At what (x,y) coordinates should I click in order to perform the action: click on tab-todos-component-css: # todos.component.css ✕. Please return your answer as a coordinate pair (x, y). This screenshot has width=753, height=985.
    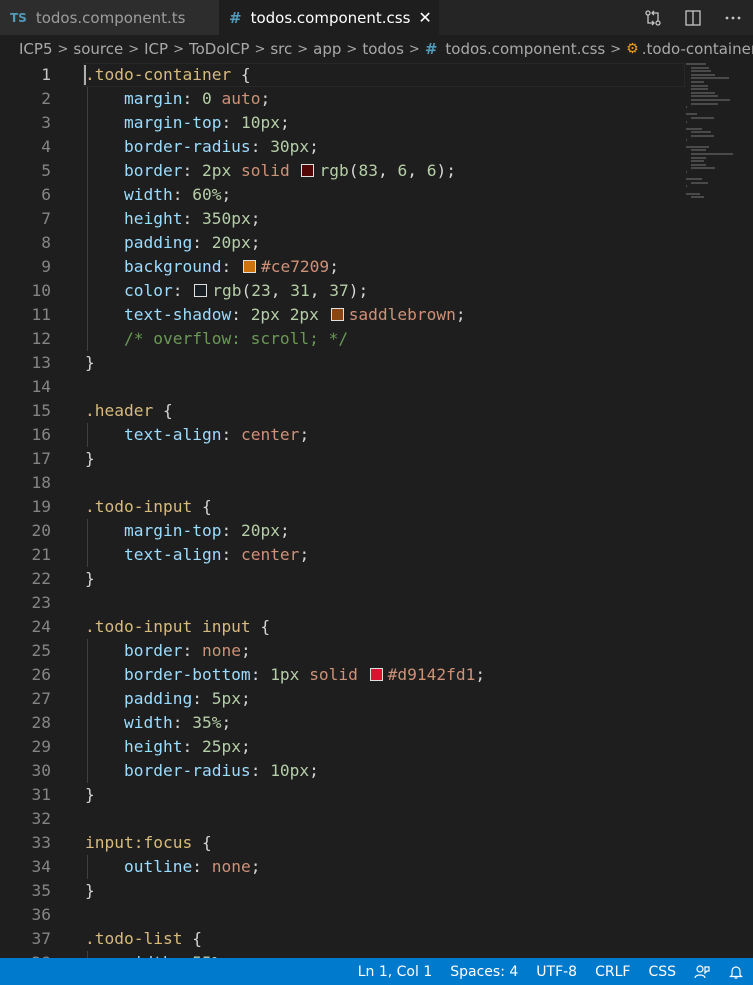
    Looking at the image, I should click on (329, 17).